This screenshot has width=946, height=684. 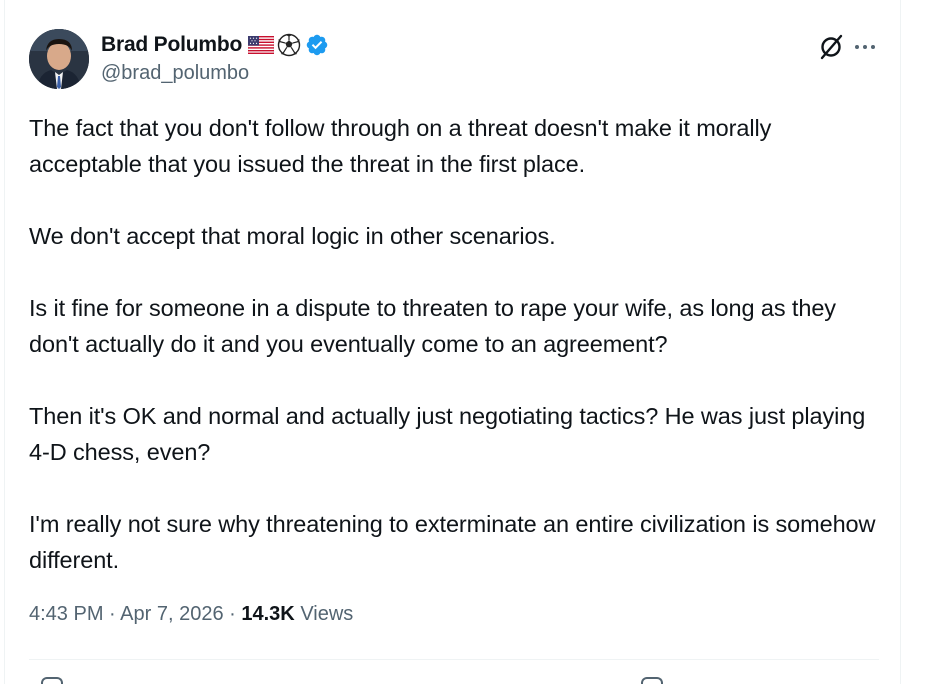 What do you see at coordinates (171, 45) in the screenshot?
I see `display-name: Brad Polumbo` at bounding box center [171, 45].